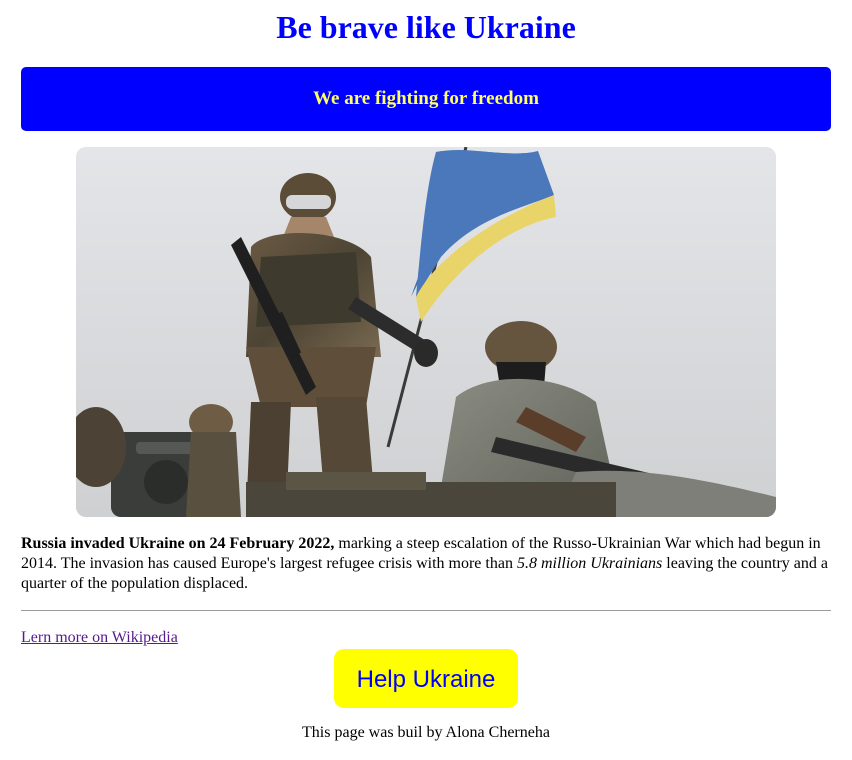 This screenshot has height=760, width=852. I want to click on banner-text: We are fighting for freedom, so click(426, 98).